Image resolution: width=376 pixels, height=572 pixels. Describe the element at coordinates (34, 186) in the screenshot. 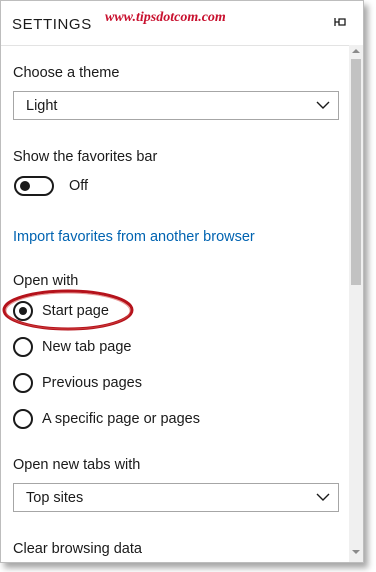

I see `favorites-bar-toggle` at that location.